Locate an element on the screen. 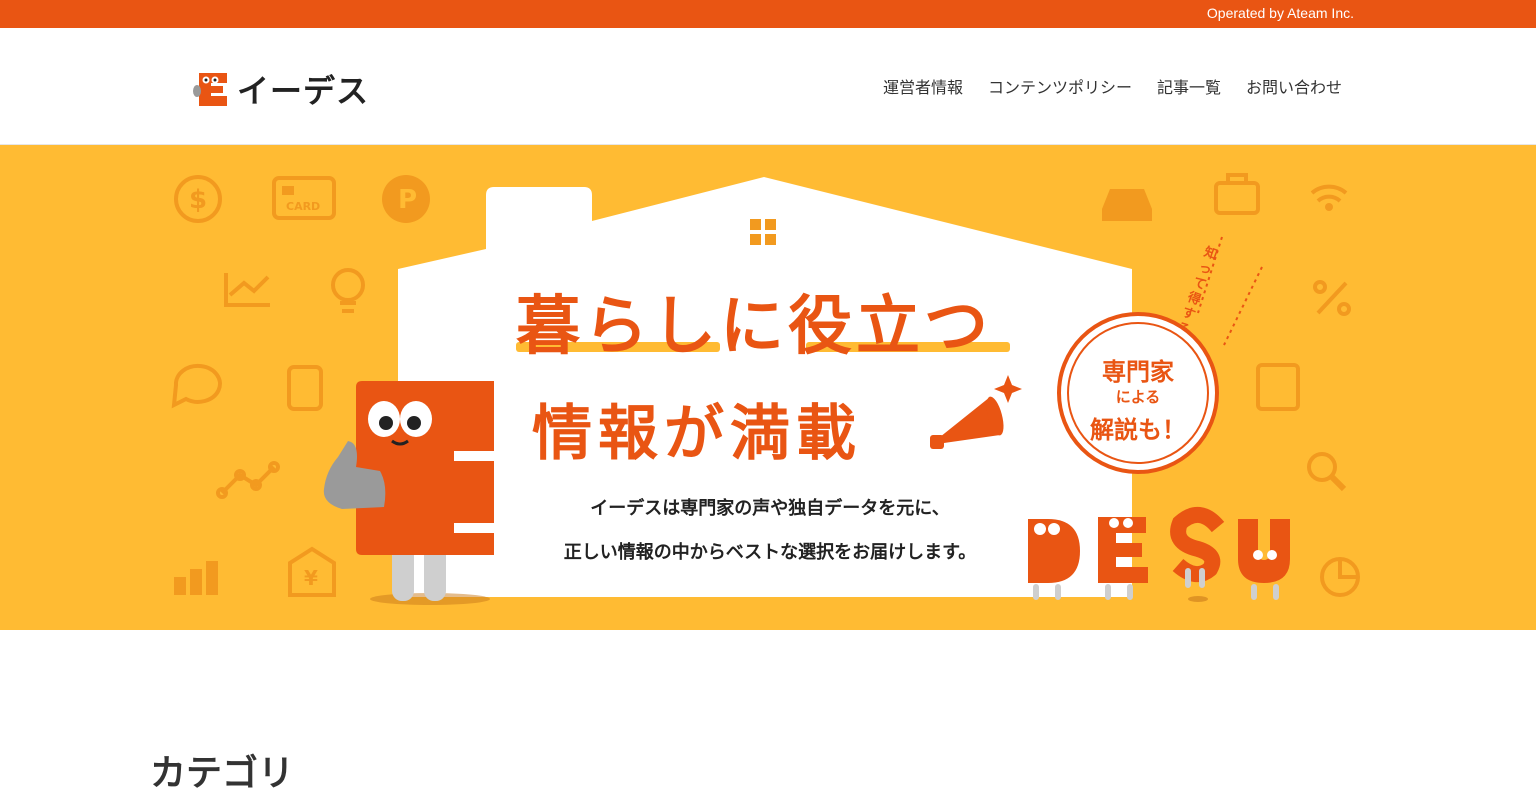 The width and height of the screenshot is (1536, 808). badge-line3: 解説も！ is located at coordinates (1138, 430).